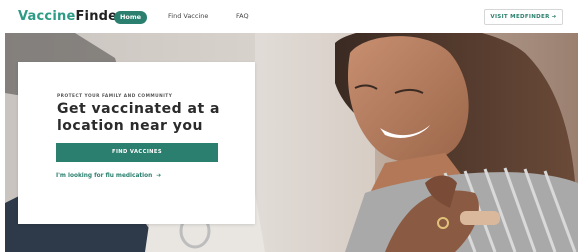 This screenshot has height=252, width=578. Describe the element at coordinates (115, 96) in the screenshot. I see `hero-eyebrow: PROTECT YOUR FAMILY AND COMMUNITY` at that location.